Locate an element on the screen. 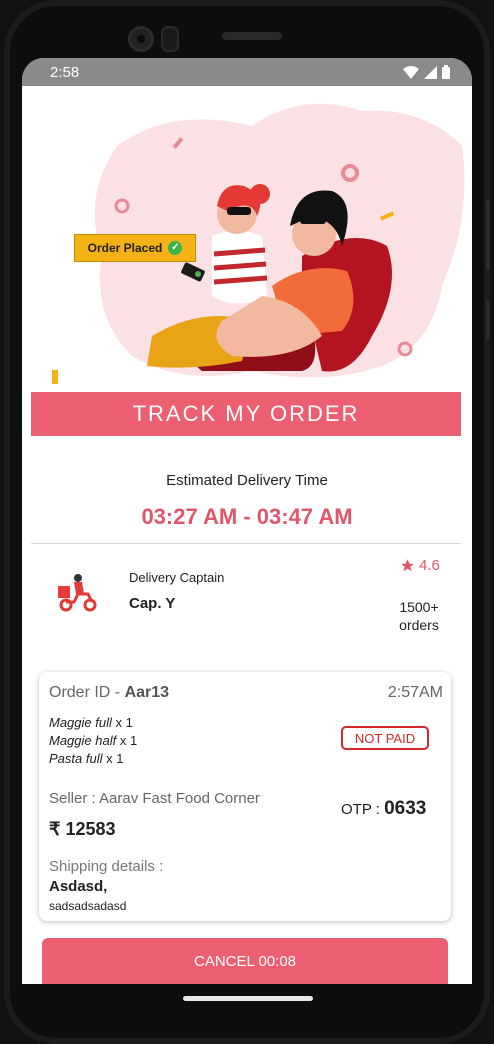 The height and width of the screenshot is (1044, 494). item-name: Maggie half is located at coordinates (83, 740).